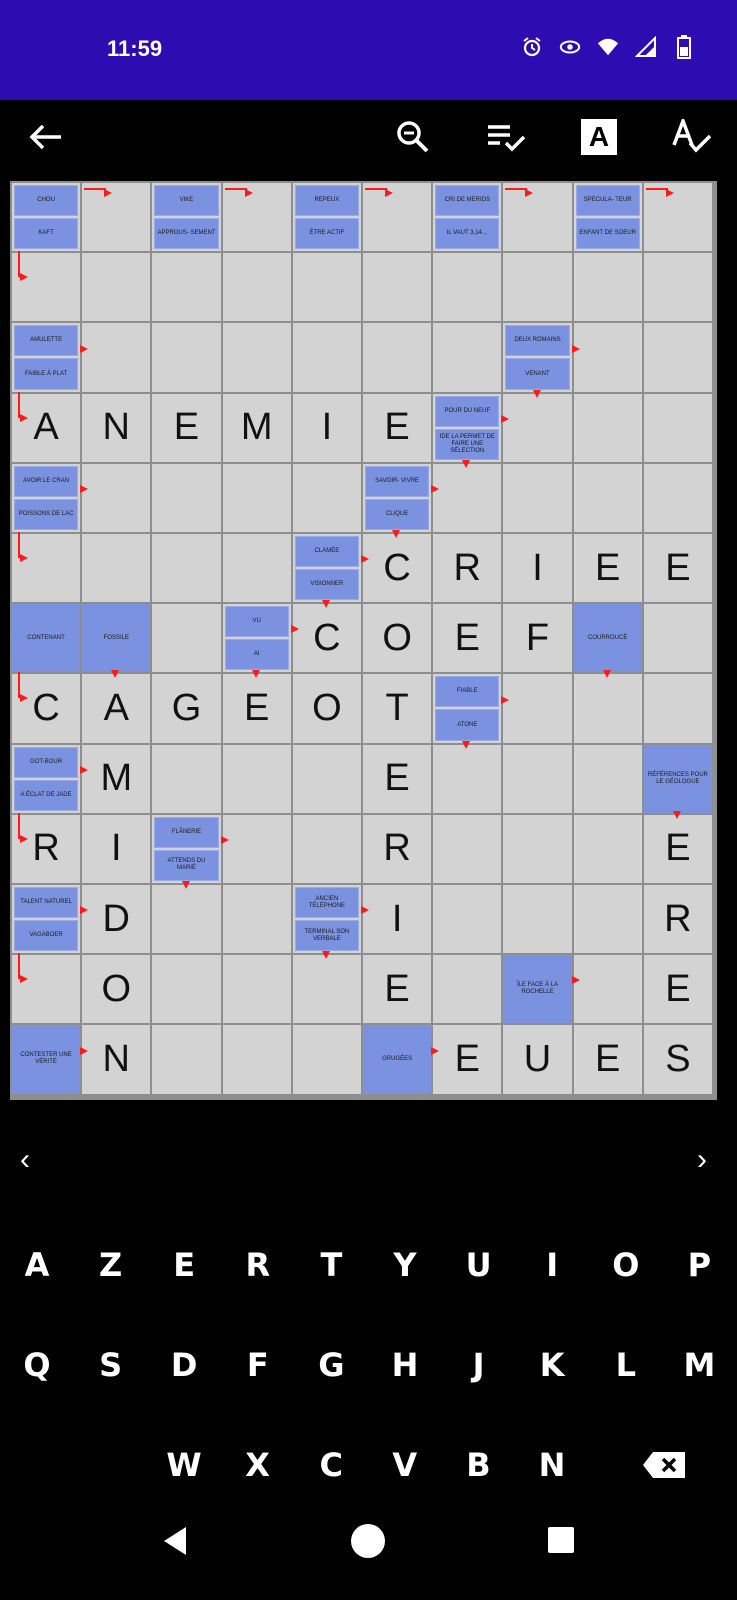 The height and width of the screenshot is (1600, 737). What do you see at coordinates (677, 1059) in the screenshot?
I see `grid-cell-letter: S` at bounding box center [677, 1059].